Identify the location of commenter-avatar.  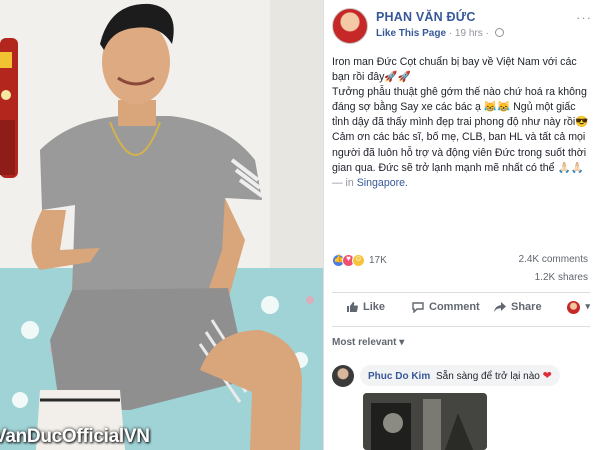
(343, 376).